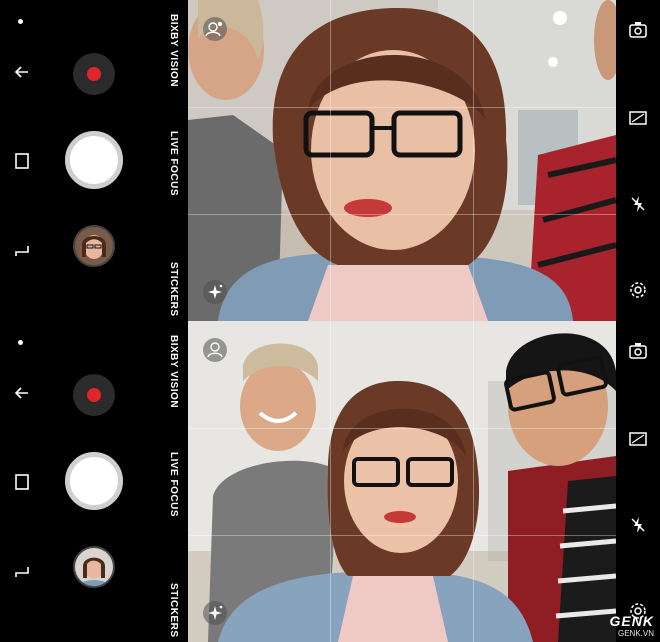 This screenshot has height=642, width=660. What do you see at coordinates (638, 290) in the screenshot?
I see `gear-icon` at bounding box center [638, 290].